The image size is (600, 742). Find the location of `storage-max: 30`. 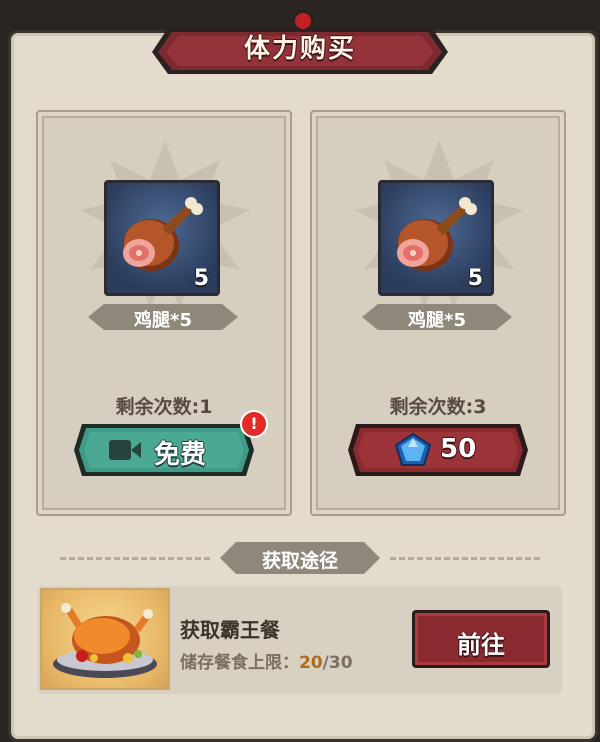

storage-max: 30 is located at coordinates (340, 663).